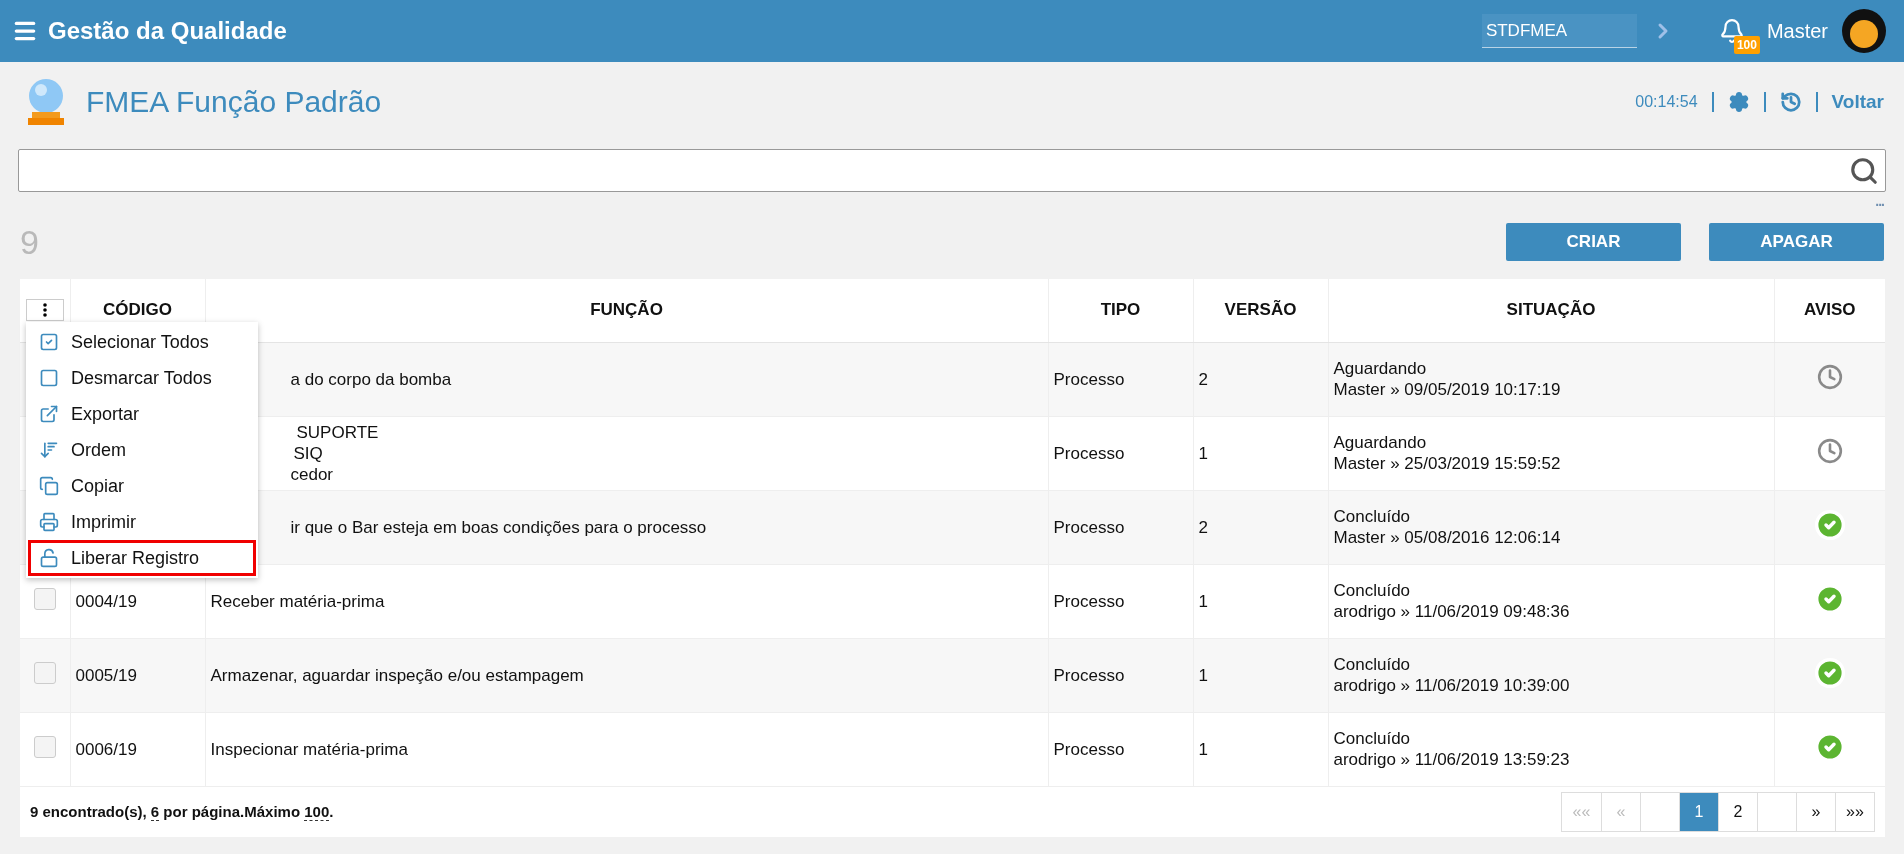 The width and height of the screenshot is (1904, 854). I want to click on history-icon, so click(1790, 102).